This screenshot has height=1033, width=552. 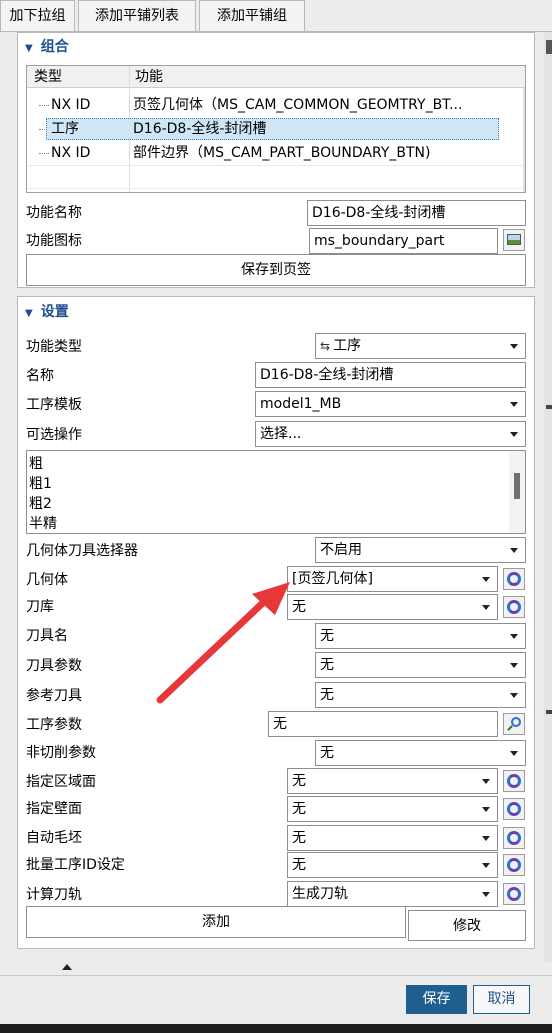 I want to click on footer-divider, so click(x=276, y=975).